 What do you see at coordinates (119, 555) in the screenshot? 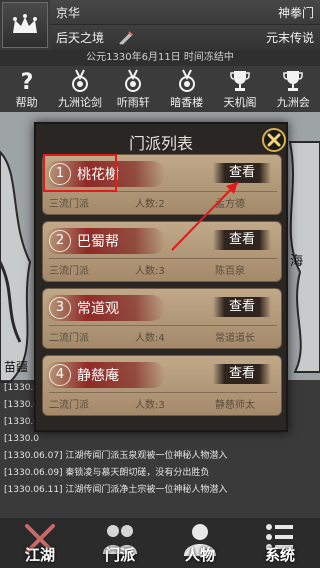
I see `tab-label: 门派` at bounding box center [119, 555].